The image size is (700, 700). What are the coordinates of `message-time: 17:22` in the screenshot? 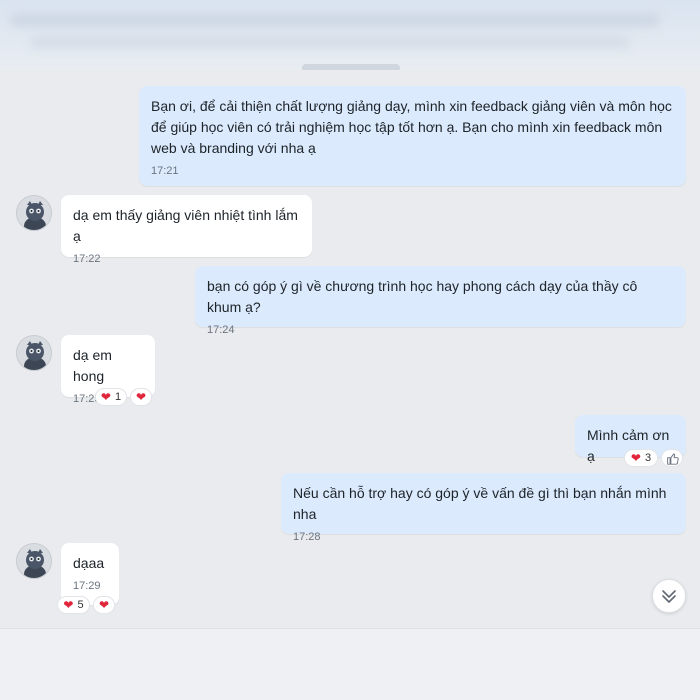 It's located at (87, 259).